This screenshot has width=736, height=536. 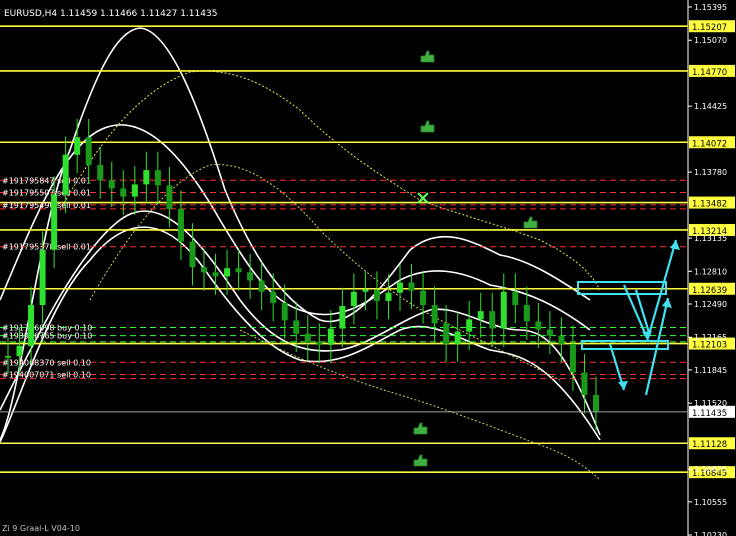 What do you see at coordinates (41, 528) in the screenshot?
I see `indicator-label: Zi 9 Graal-L V04-10` at bounding box center [41, 528].